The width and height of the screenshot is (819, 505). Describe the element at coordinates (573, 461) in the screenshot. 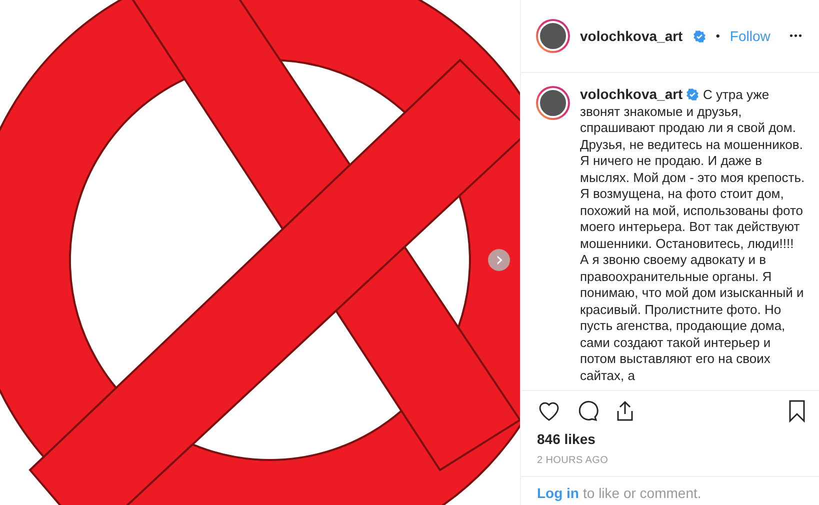

I see `post-time: 2 HOURS AGO` at that location.